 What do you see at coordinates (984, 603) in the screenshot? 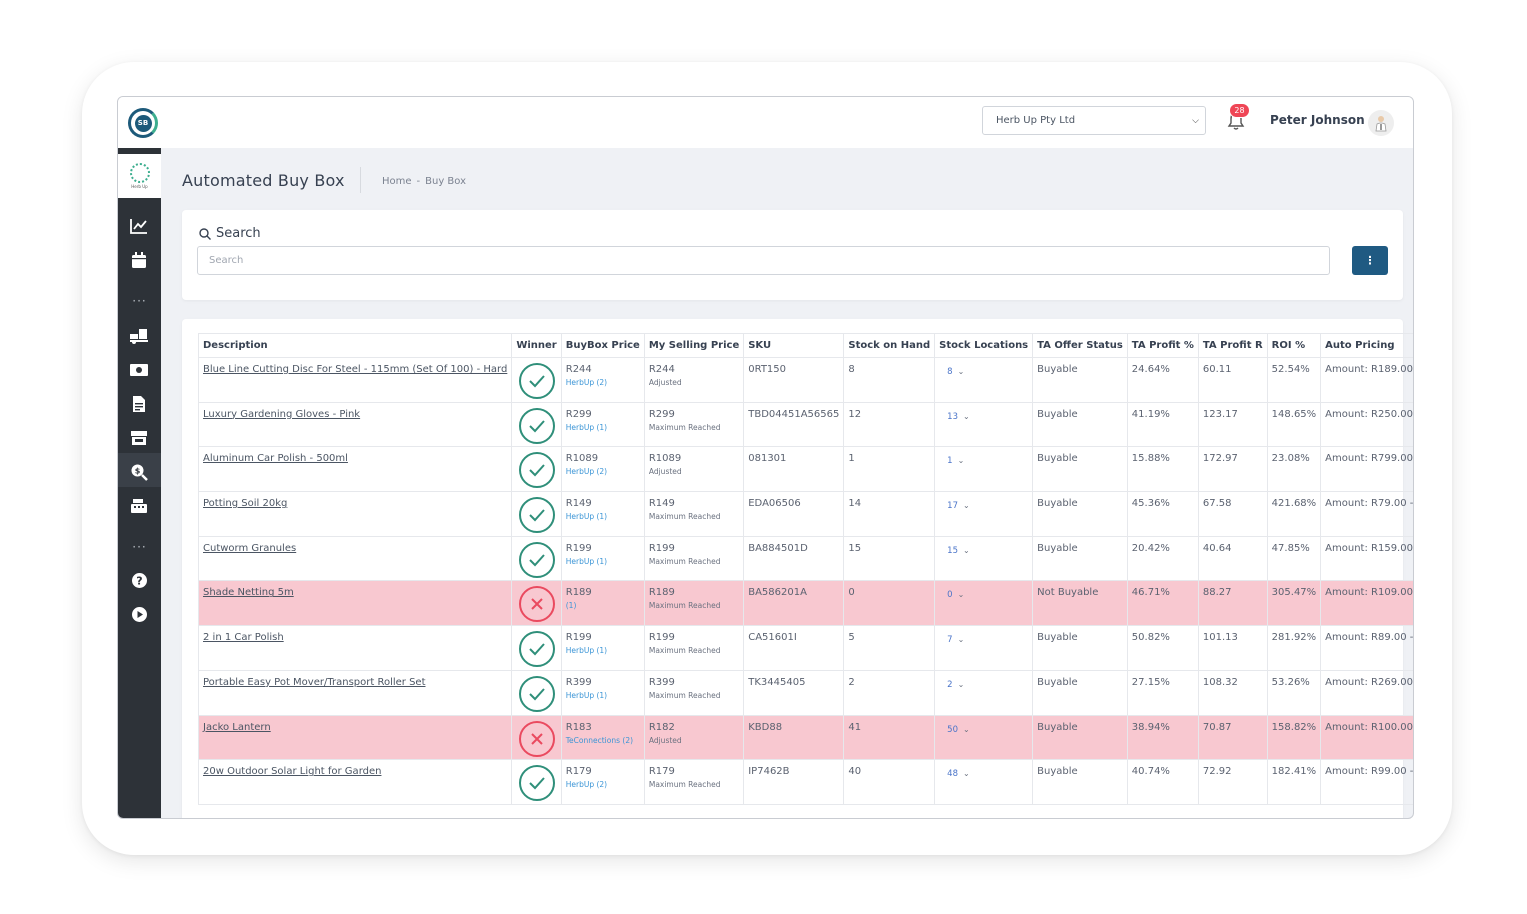
I see `cell-locations: 0 ⌄` at bounding box center [984, 603].